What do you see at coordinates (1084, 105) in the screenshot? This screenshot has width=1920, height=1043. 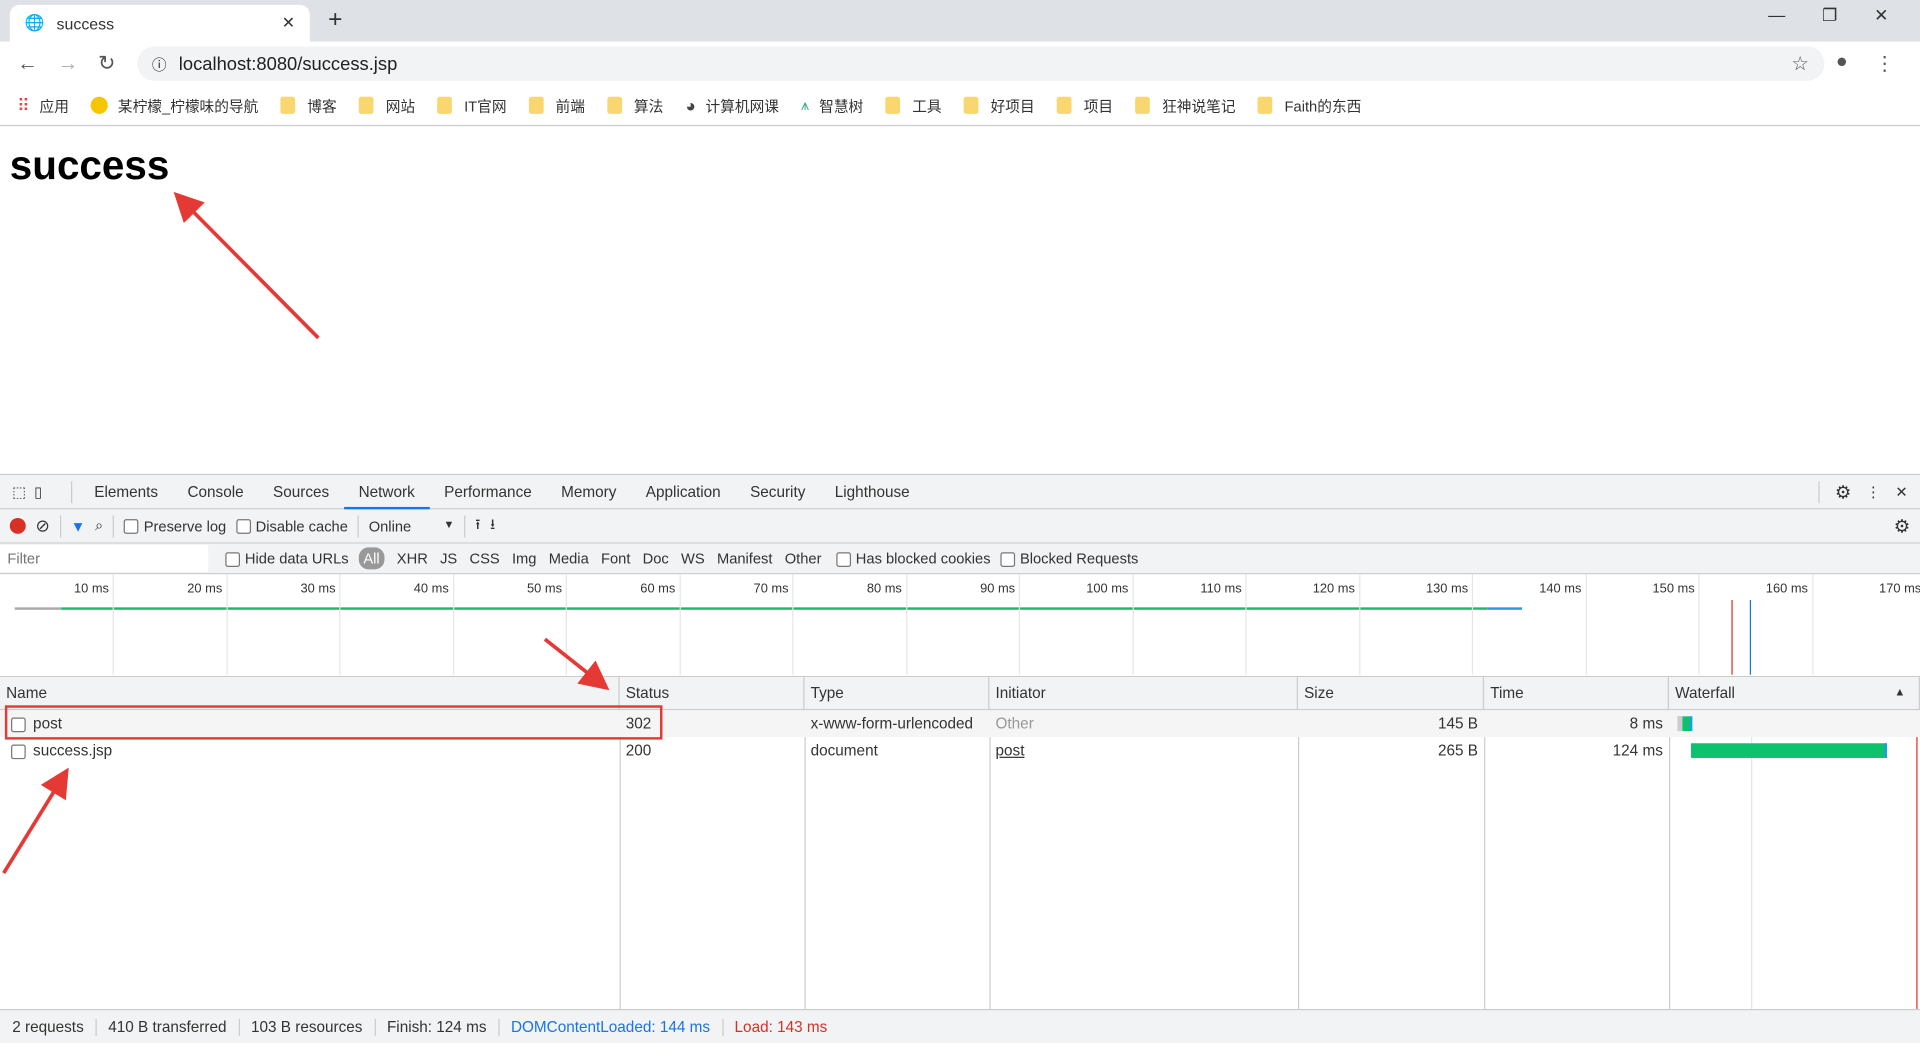 I see `bookmark-item: 项目` at bounding box center [1084, 105].